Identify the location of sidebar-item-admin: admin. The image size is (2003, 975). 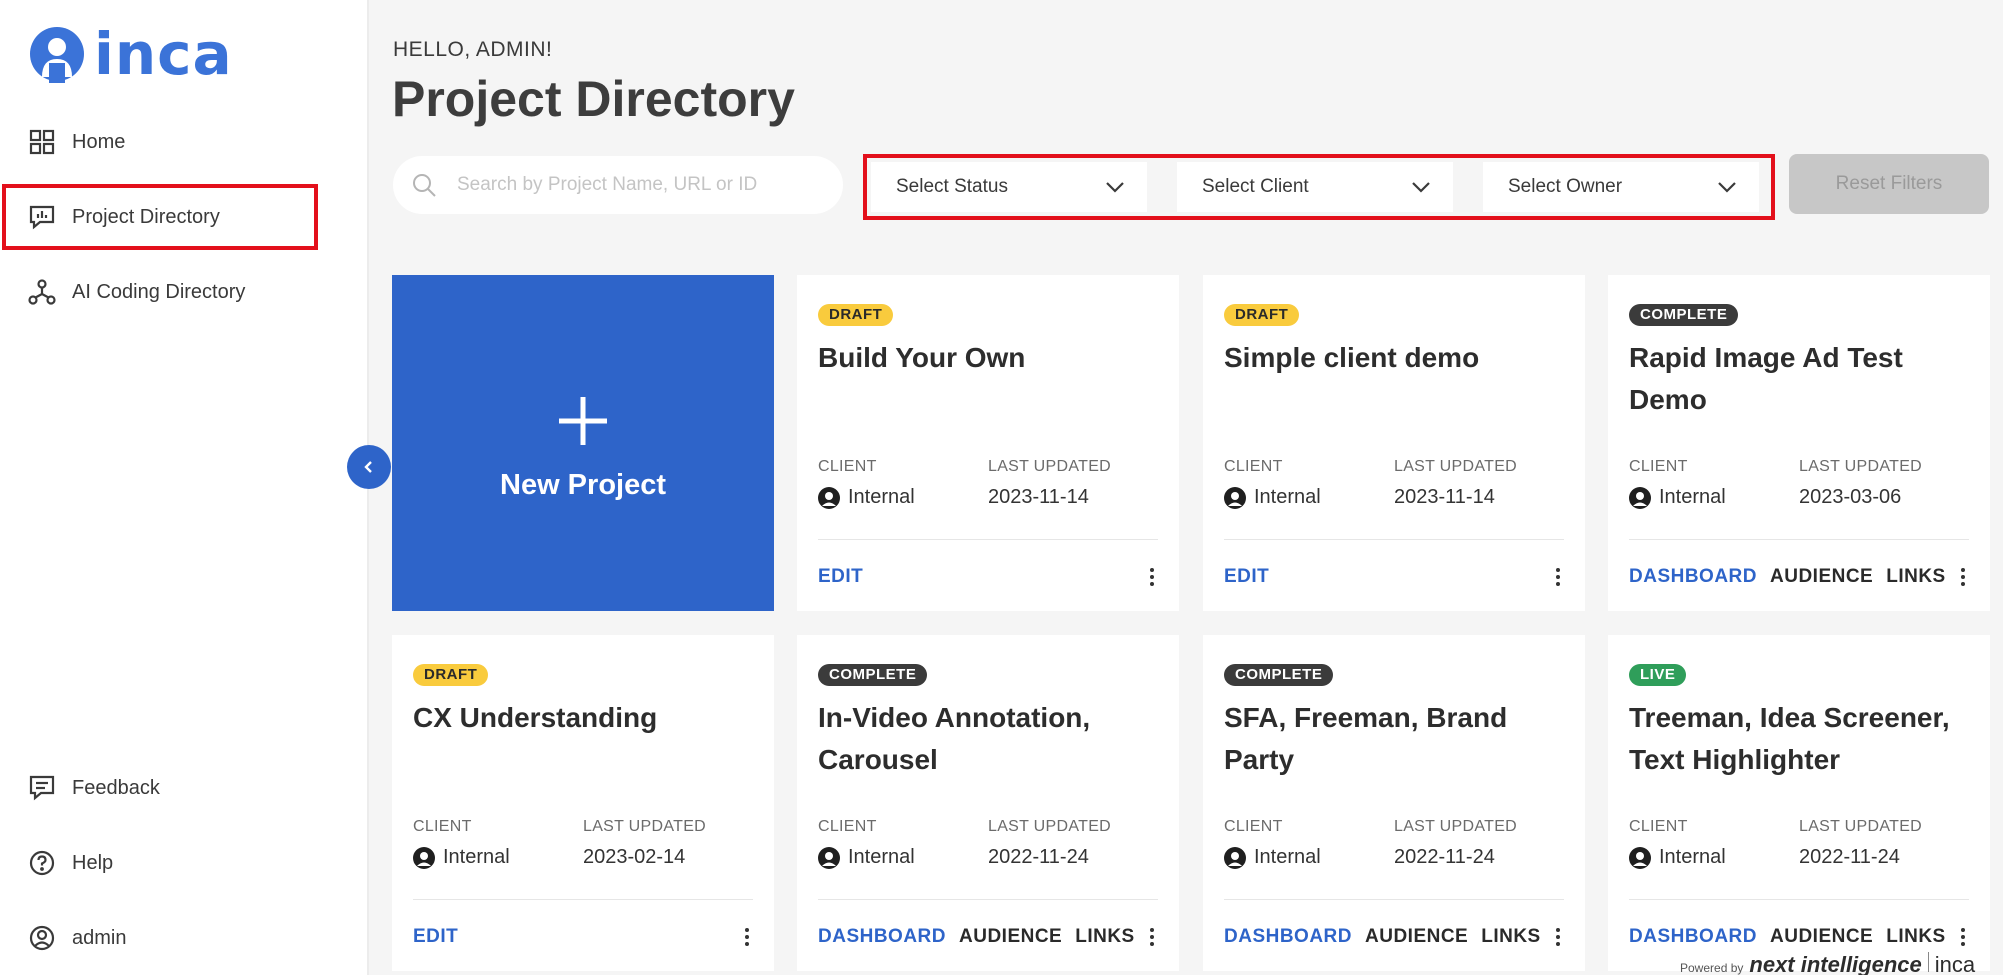
(77, 938).